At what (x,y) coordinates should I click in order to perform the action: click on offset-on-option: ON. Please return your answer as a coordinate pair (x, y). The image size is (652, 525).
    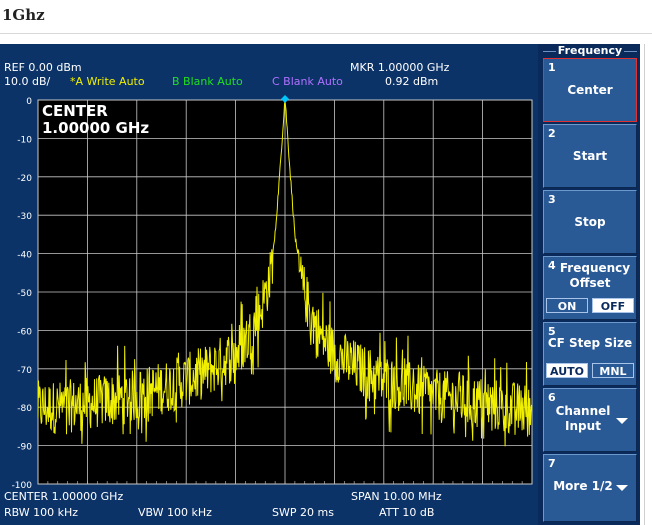
    Looking at the image, I should click on (567, 305).